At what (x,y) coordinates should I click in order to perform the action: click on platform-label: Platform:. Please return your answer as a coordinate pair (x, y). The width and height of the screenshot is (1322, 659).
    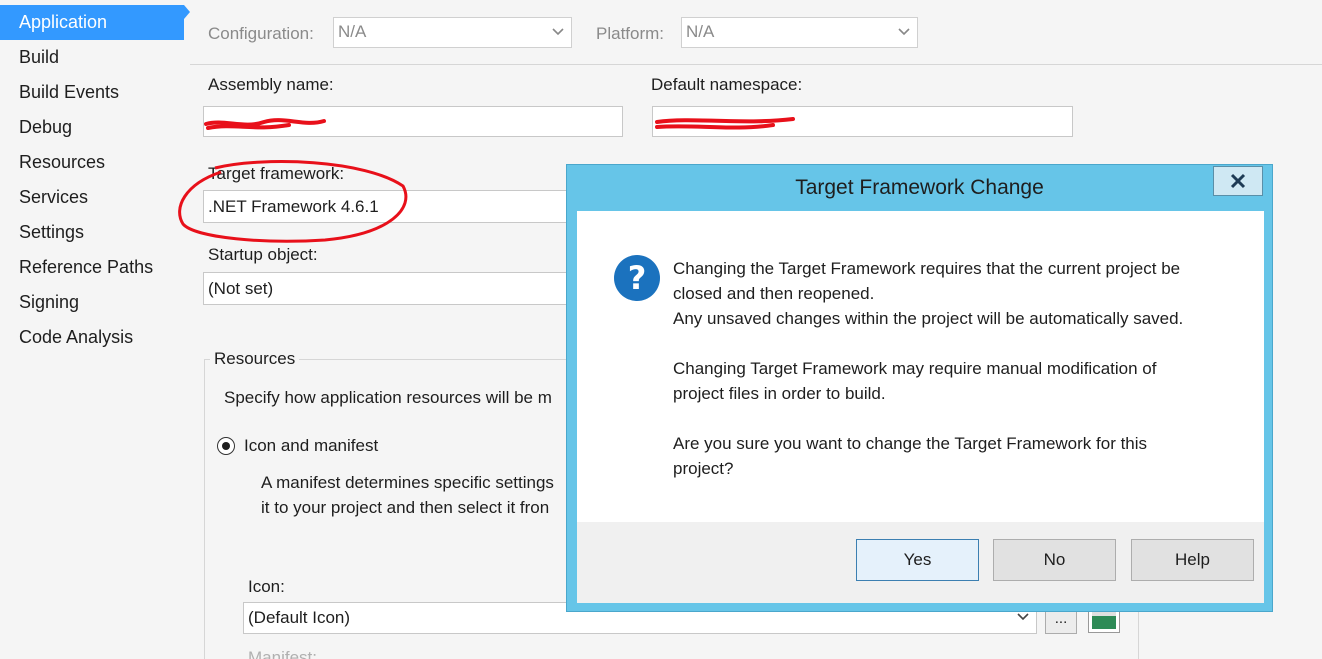
    Looking at the image, I should click on (630, 33).